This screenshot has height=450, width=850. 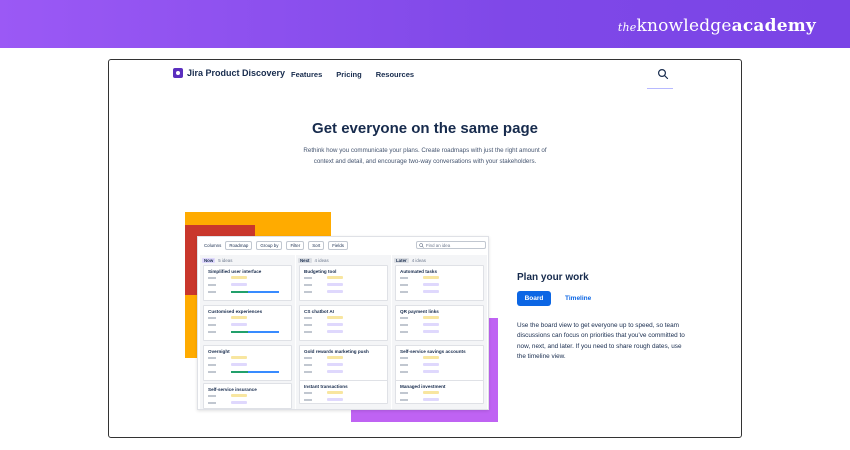 I want to click on board-search-icon, so click(x=421, y=245).